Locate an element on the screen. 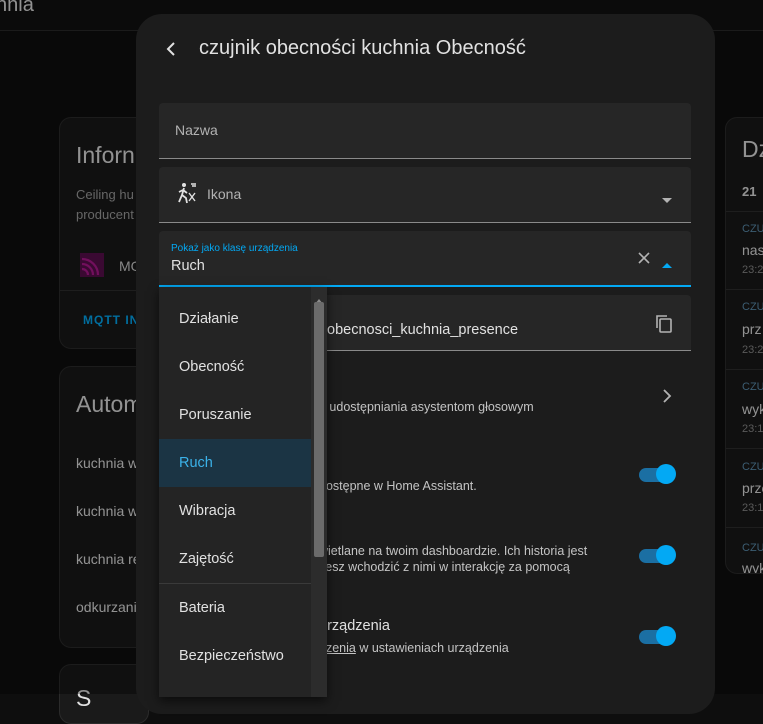 Image resolution: width=763 pixels, height=724 pixels. dropdown-arrow-up-icon is located at coordinates (667, 261).